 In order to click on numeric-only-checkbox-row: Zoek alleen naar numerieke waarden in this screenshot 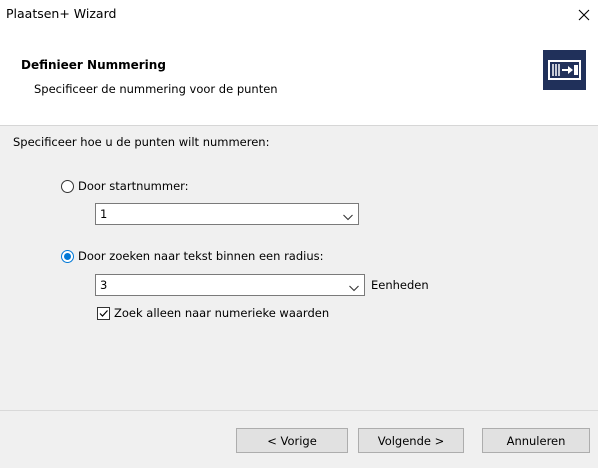, I will do `click(213, 313)`.